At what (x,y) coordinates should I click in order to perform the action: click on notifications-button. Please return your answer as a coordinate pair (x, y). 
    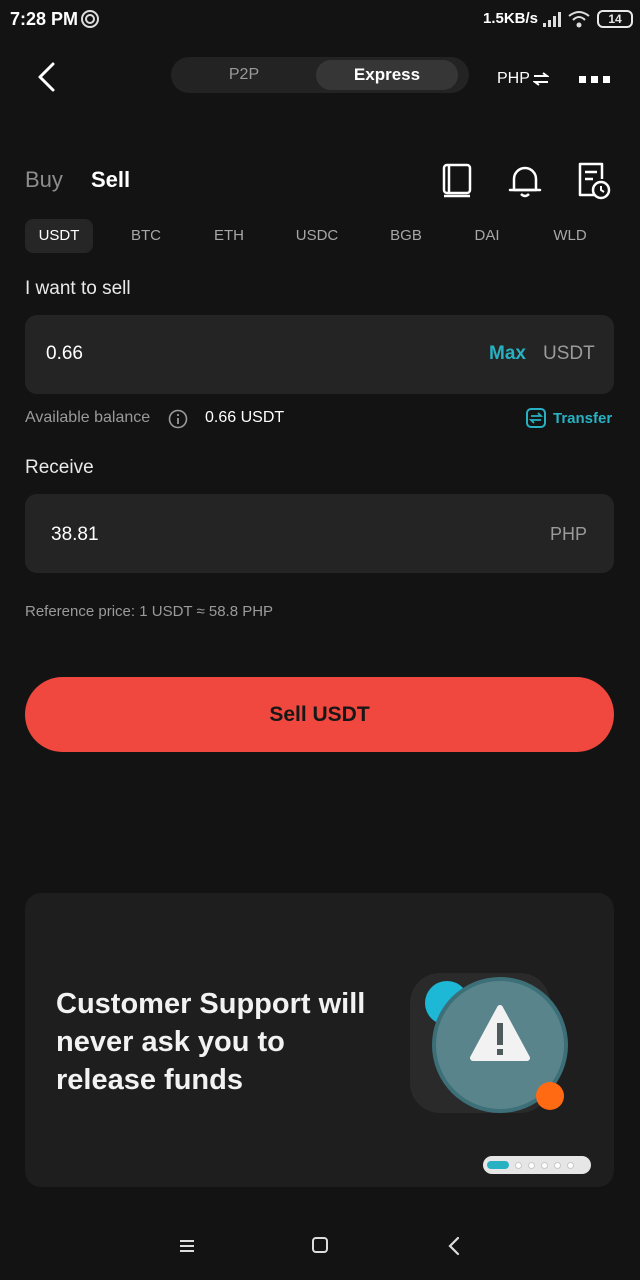
    Looking at the image, I should click on (525, 181).